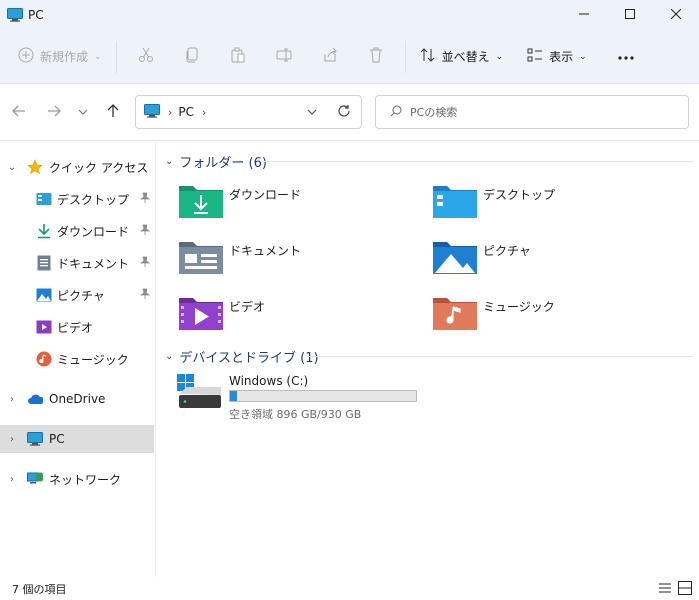  I want to click on sort-button: 並べ替え ⌄, so click(462, 57).